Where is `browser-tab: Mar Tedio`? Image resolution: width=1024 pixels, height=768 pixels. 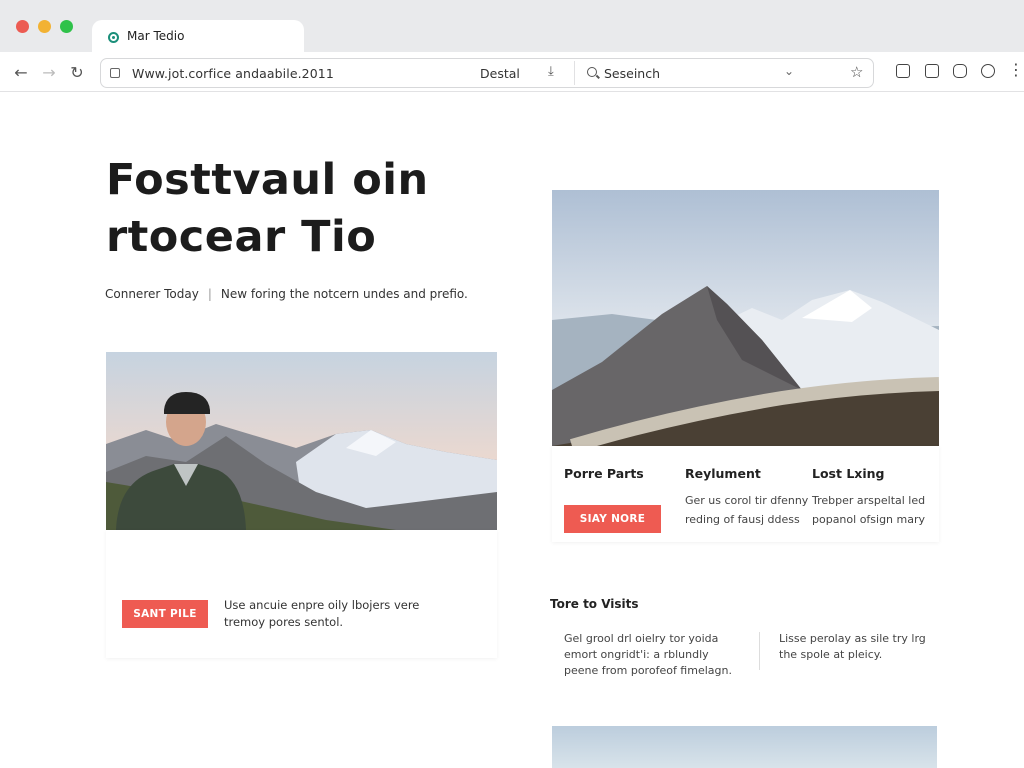 browser-tab: Mar Tedio is located at coordinates (198, 36).